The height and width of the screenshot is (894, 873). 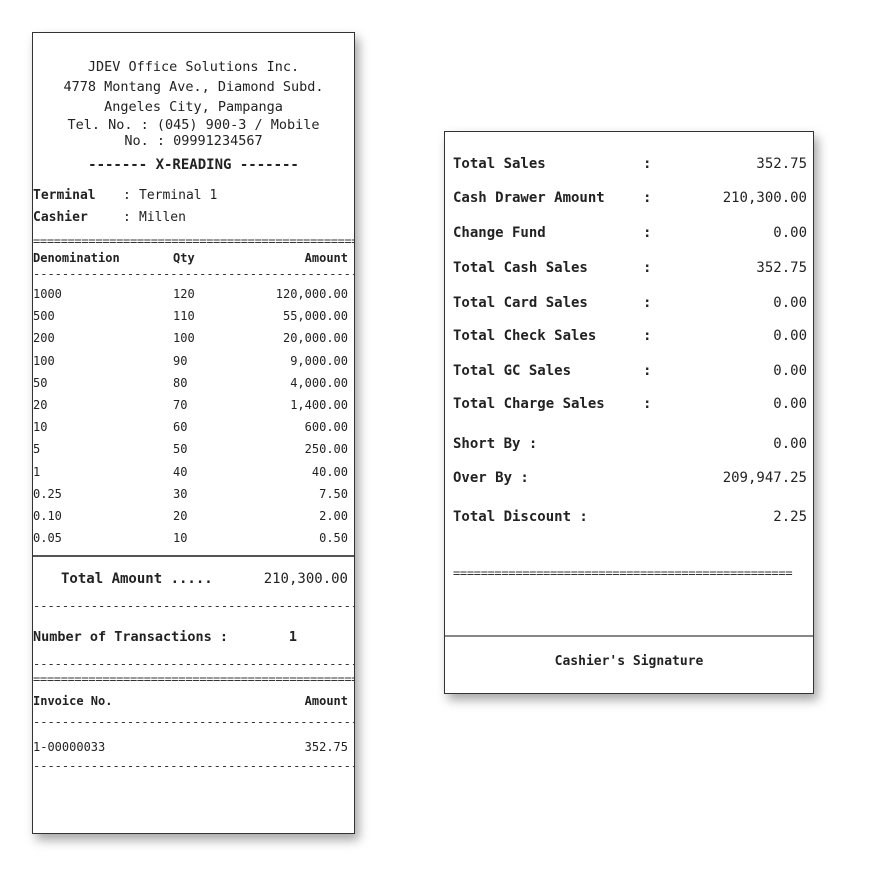 I want to click on header-denomination: Denomination, so click(x=76, y=258).